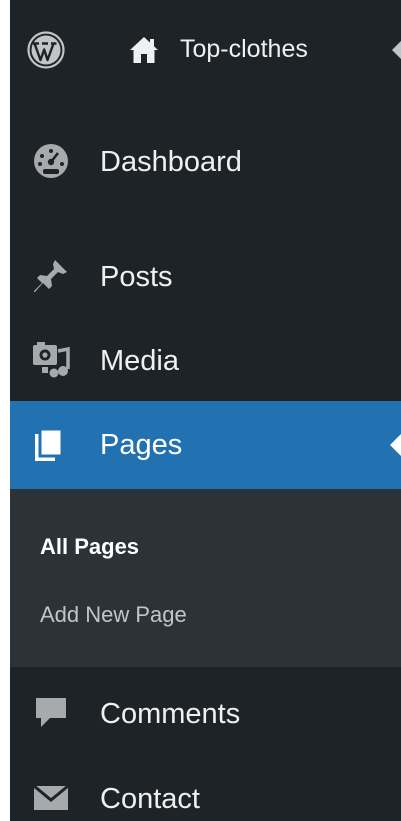  I want to click on menu-label-comments: Comments, so click(170, 714).